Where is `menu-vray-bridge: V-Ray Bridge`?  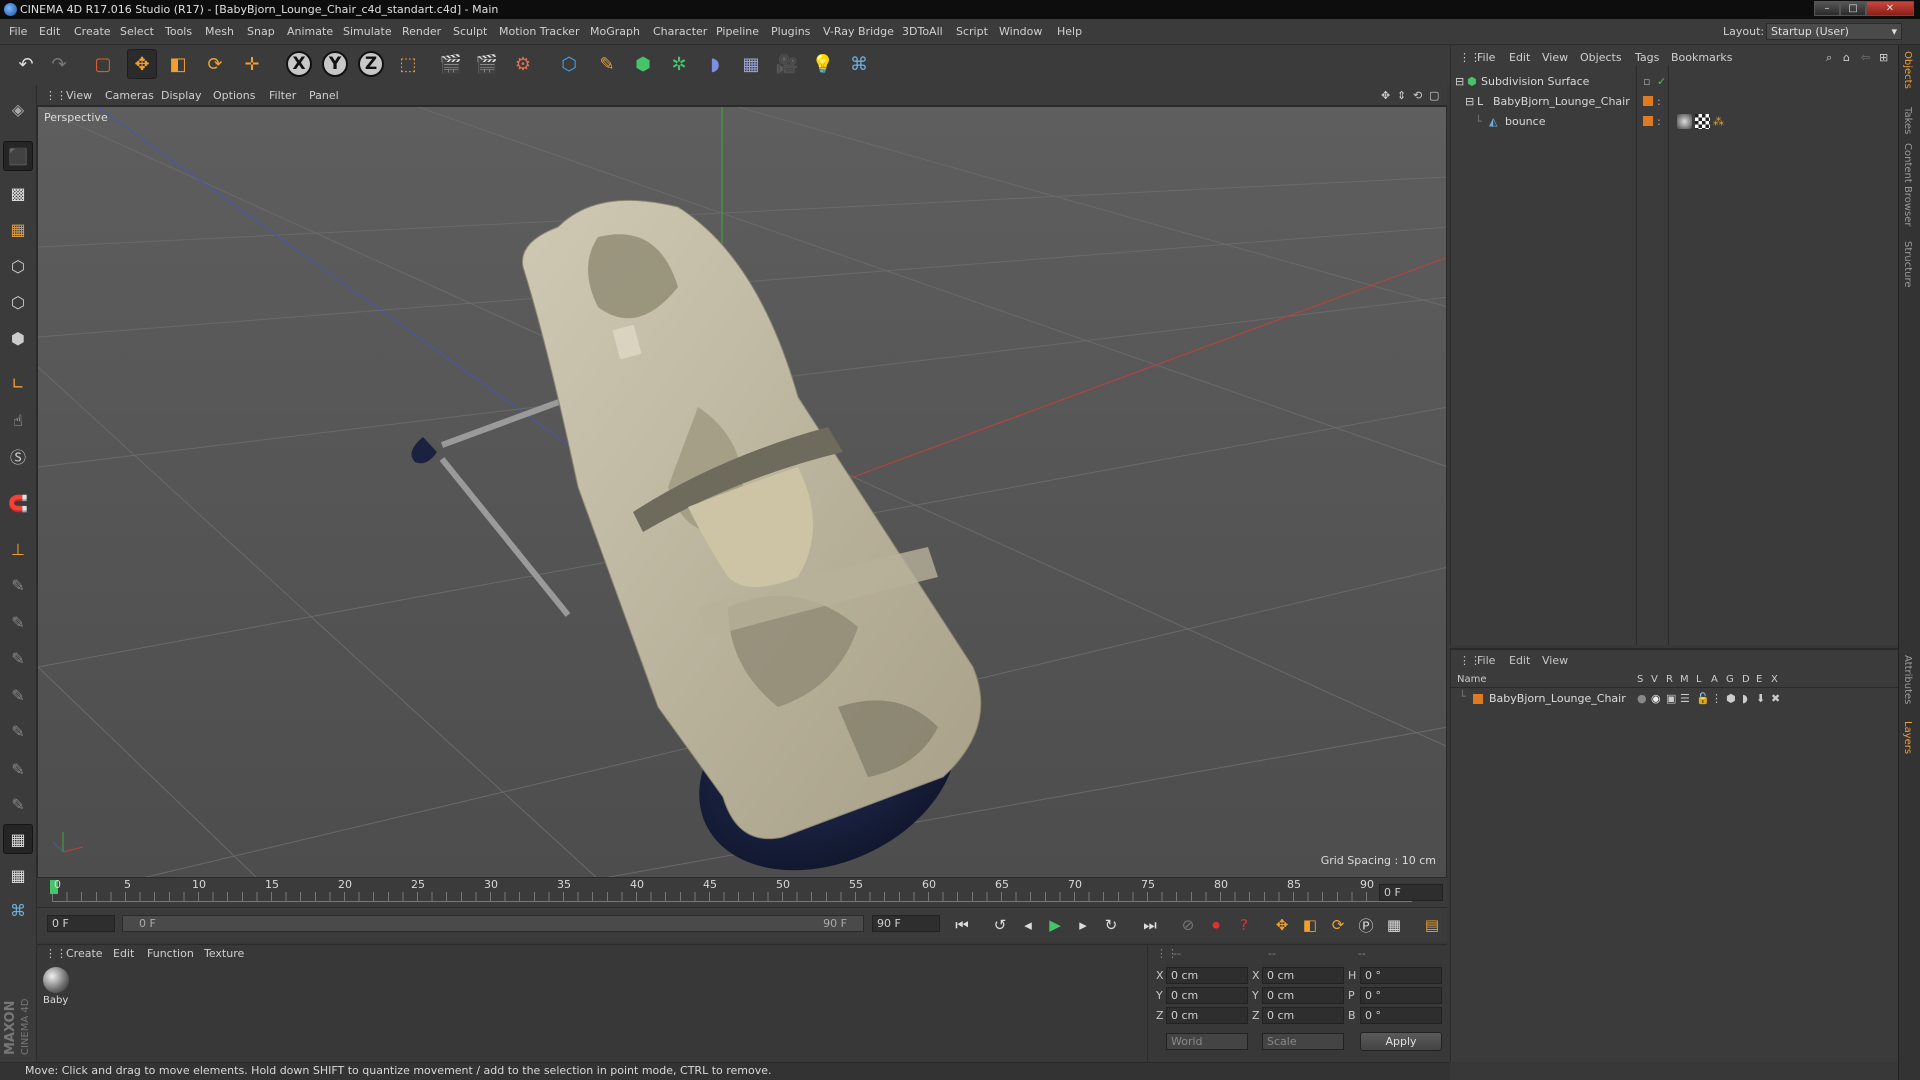 menu-vray-bridge: V-Ray Bridge is located at coordinates (858, 31).